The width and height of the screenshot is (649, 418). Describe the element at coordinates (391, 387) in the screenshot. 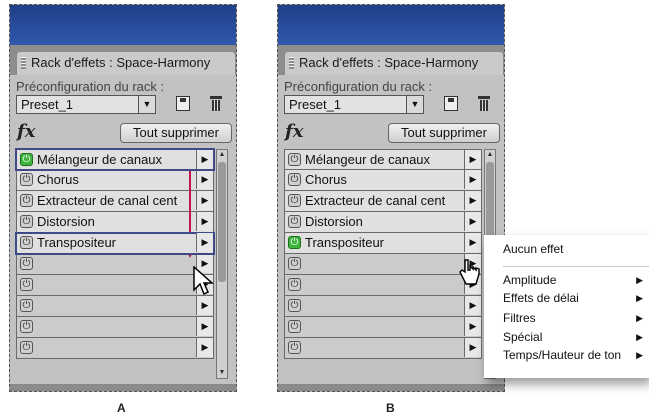

I see `panel-footer` at that location.